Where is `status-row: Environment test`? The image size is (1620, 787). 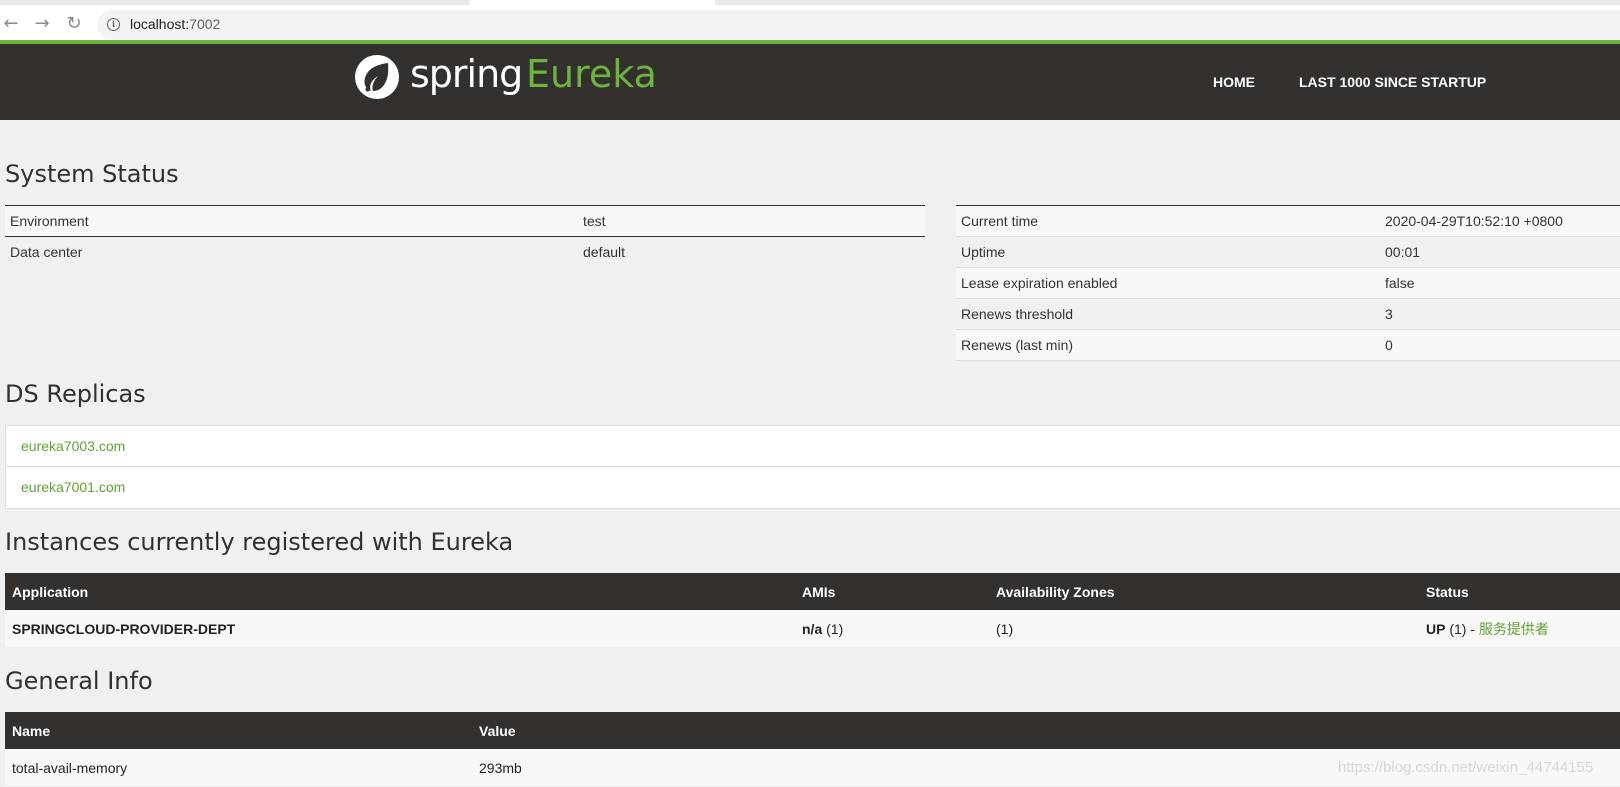 status-row: Environment test is located at coordinates (465, 221).